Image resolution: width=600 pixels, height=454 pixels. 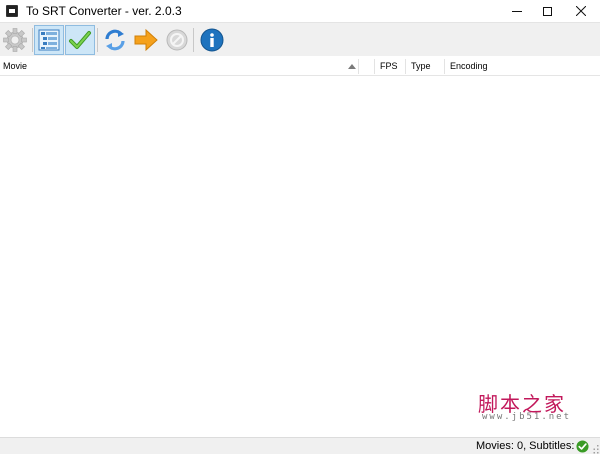 What do you see at coordinates (582, 446) in the screenshot?
I see `ok-check-icon` at bounding box center [582, 446].